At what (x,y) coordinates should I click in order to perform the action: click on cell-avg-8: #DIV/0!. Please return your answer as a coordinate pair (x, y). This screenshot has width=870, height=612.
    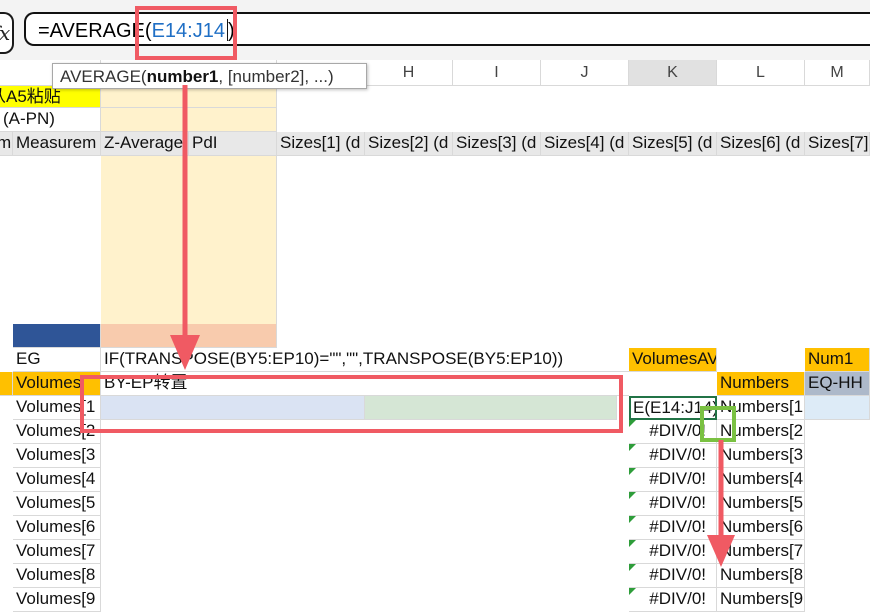
    Looking at the image, I should click on (673, 576).